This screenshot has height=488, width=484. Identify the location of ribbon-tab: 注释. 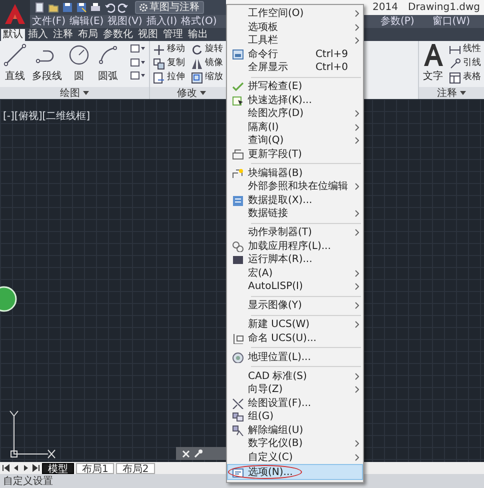
(63, 35).